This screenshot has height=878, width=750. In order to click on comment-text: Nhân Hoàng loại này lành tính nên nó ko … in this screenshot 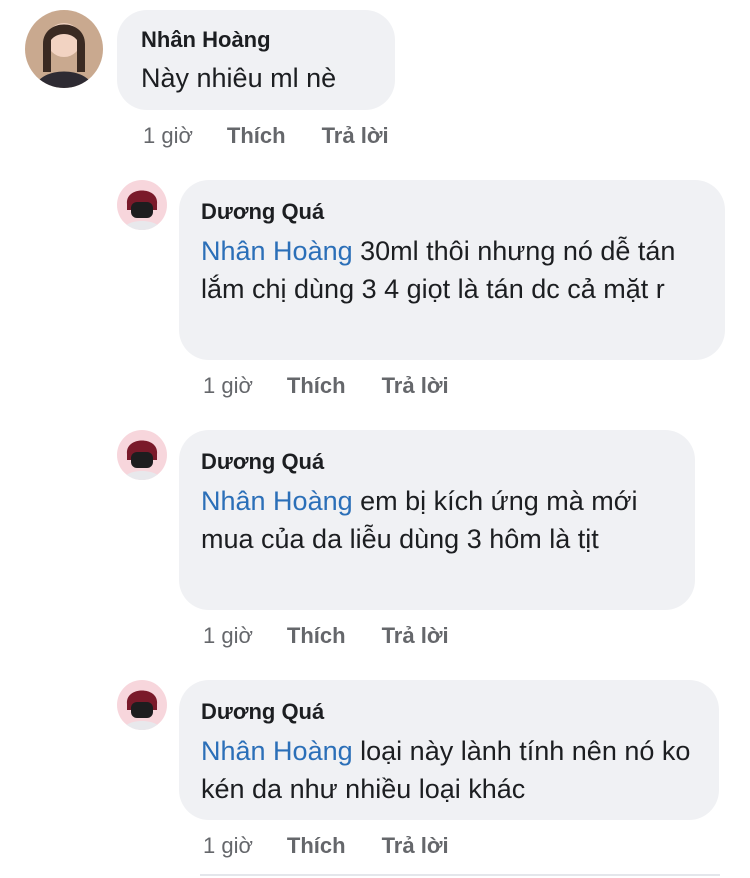, I will do `click(456, 770)`.